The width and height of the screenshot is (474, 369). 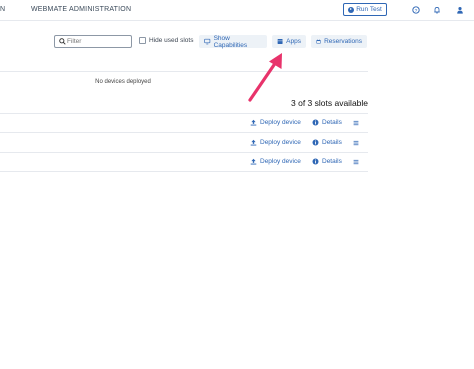 I want to click on no-devices-message: No devices deployed, so click(x=123, y=82).